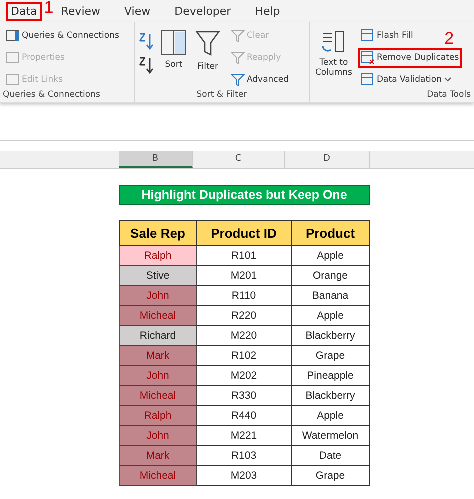 Image resolution: width=474 pixels, height=499 pixels. I want to click on ribbon-tab: Review, so click(81, 11).